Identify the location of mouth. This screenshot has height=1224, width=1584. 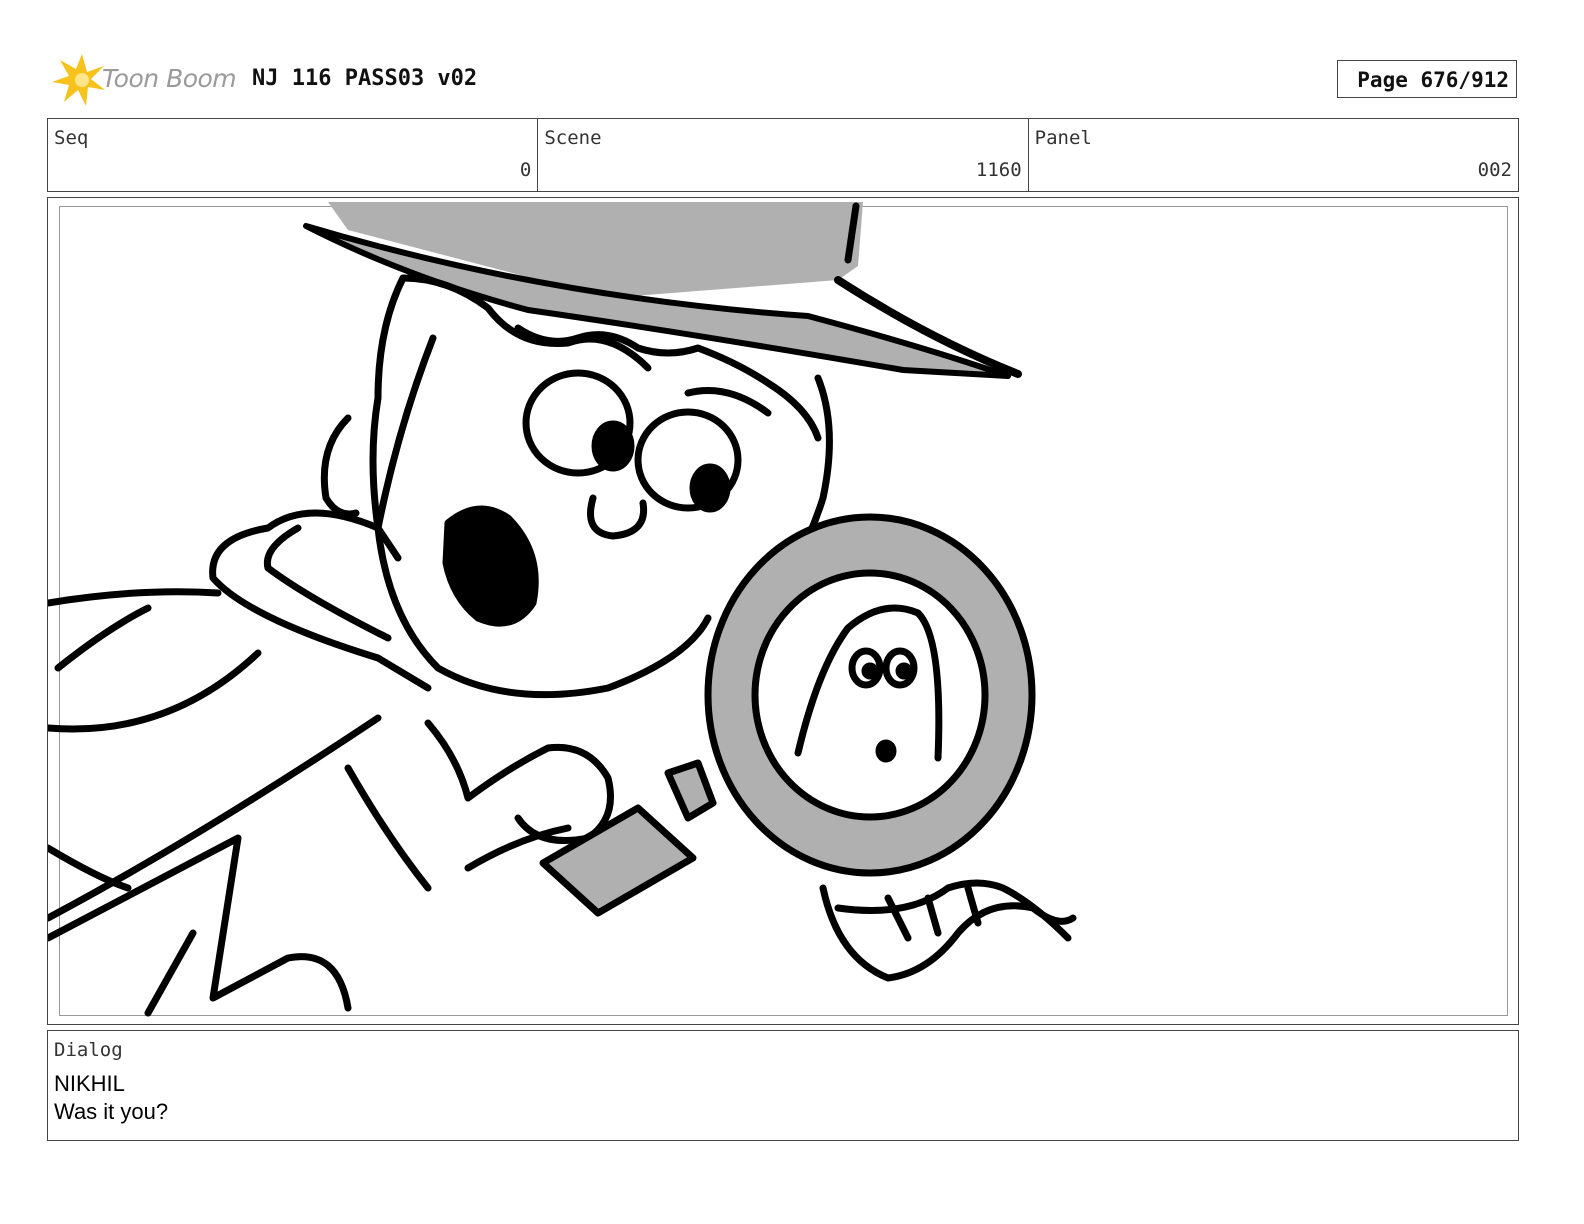
(490, 566).